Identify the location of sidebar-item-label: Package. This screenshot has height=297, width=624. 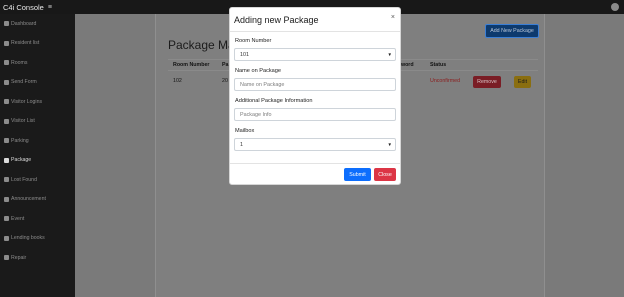
(21, 160).